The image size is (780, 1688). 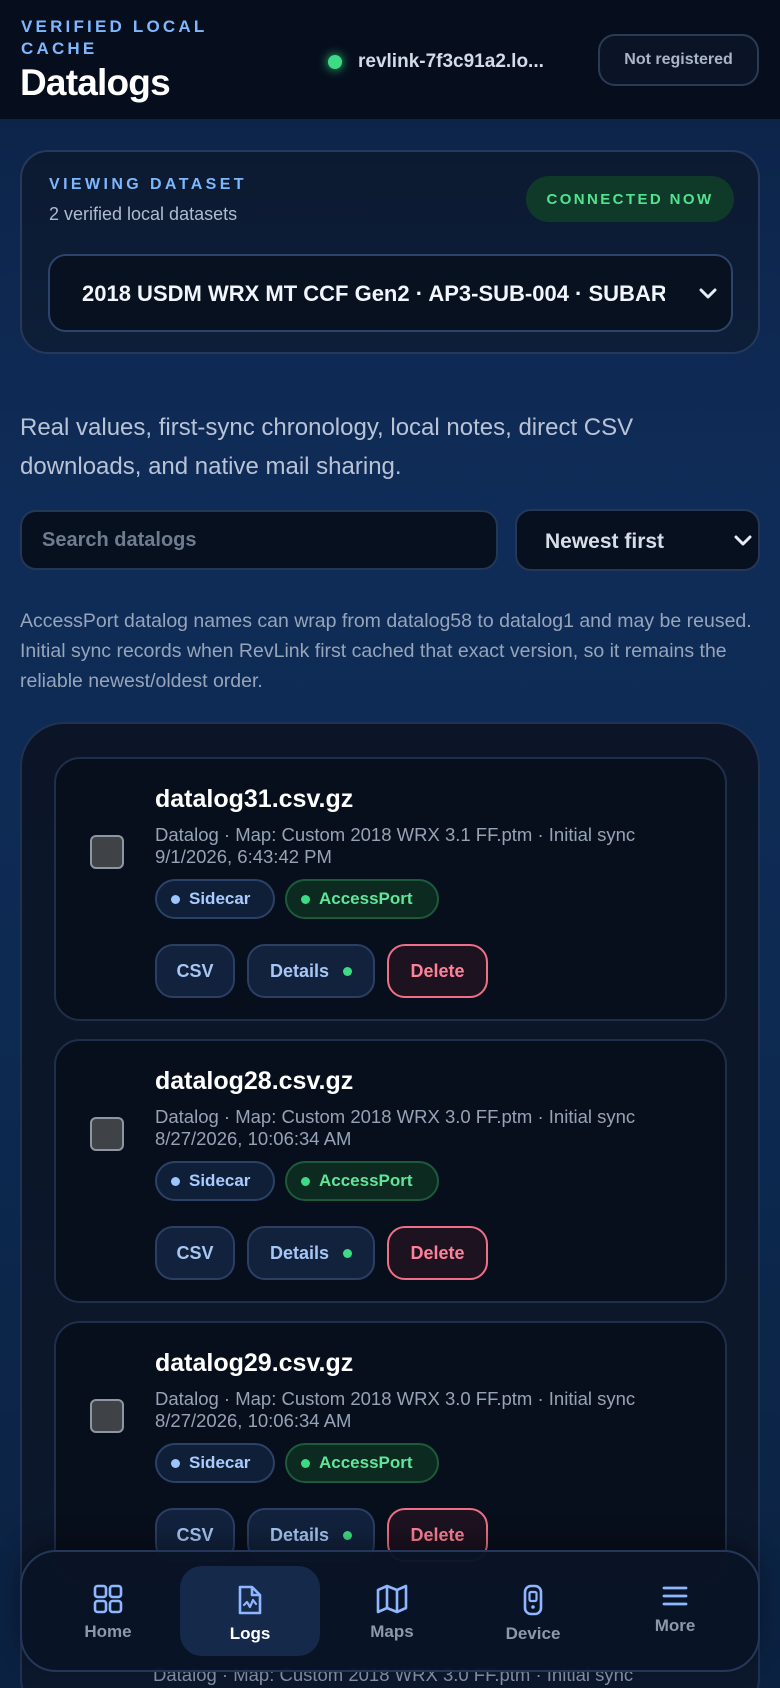 What do you see at coordinates (392, 1599) in the screenshot?
I see `map-icon` at bounding box center [392, 1599].